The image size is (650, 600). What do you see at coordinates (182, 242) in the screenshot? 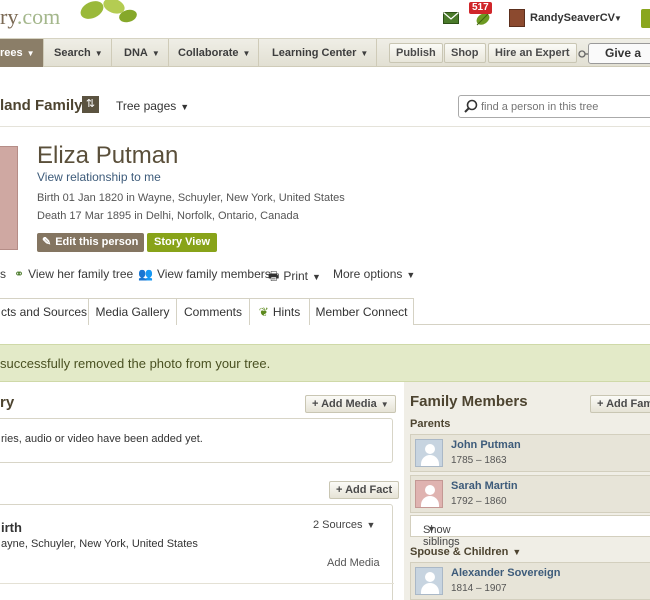
I see `story-view-button: Story View` at bounding box center [182, 242].